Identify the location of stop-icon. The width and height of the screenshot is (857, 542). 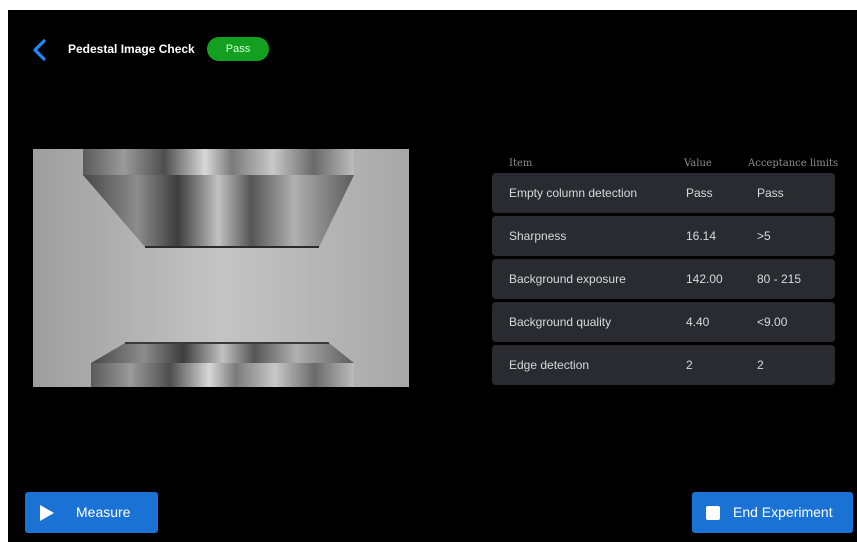
(713, 513).